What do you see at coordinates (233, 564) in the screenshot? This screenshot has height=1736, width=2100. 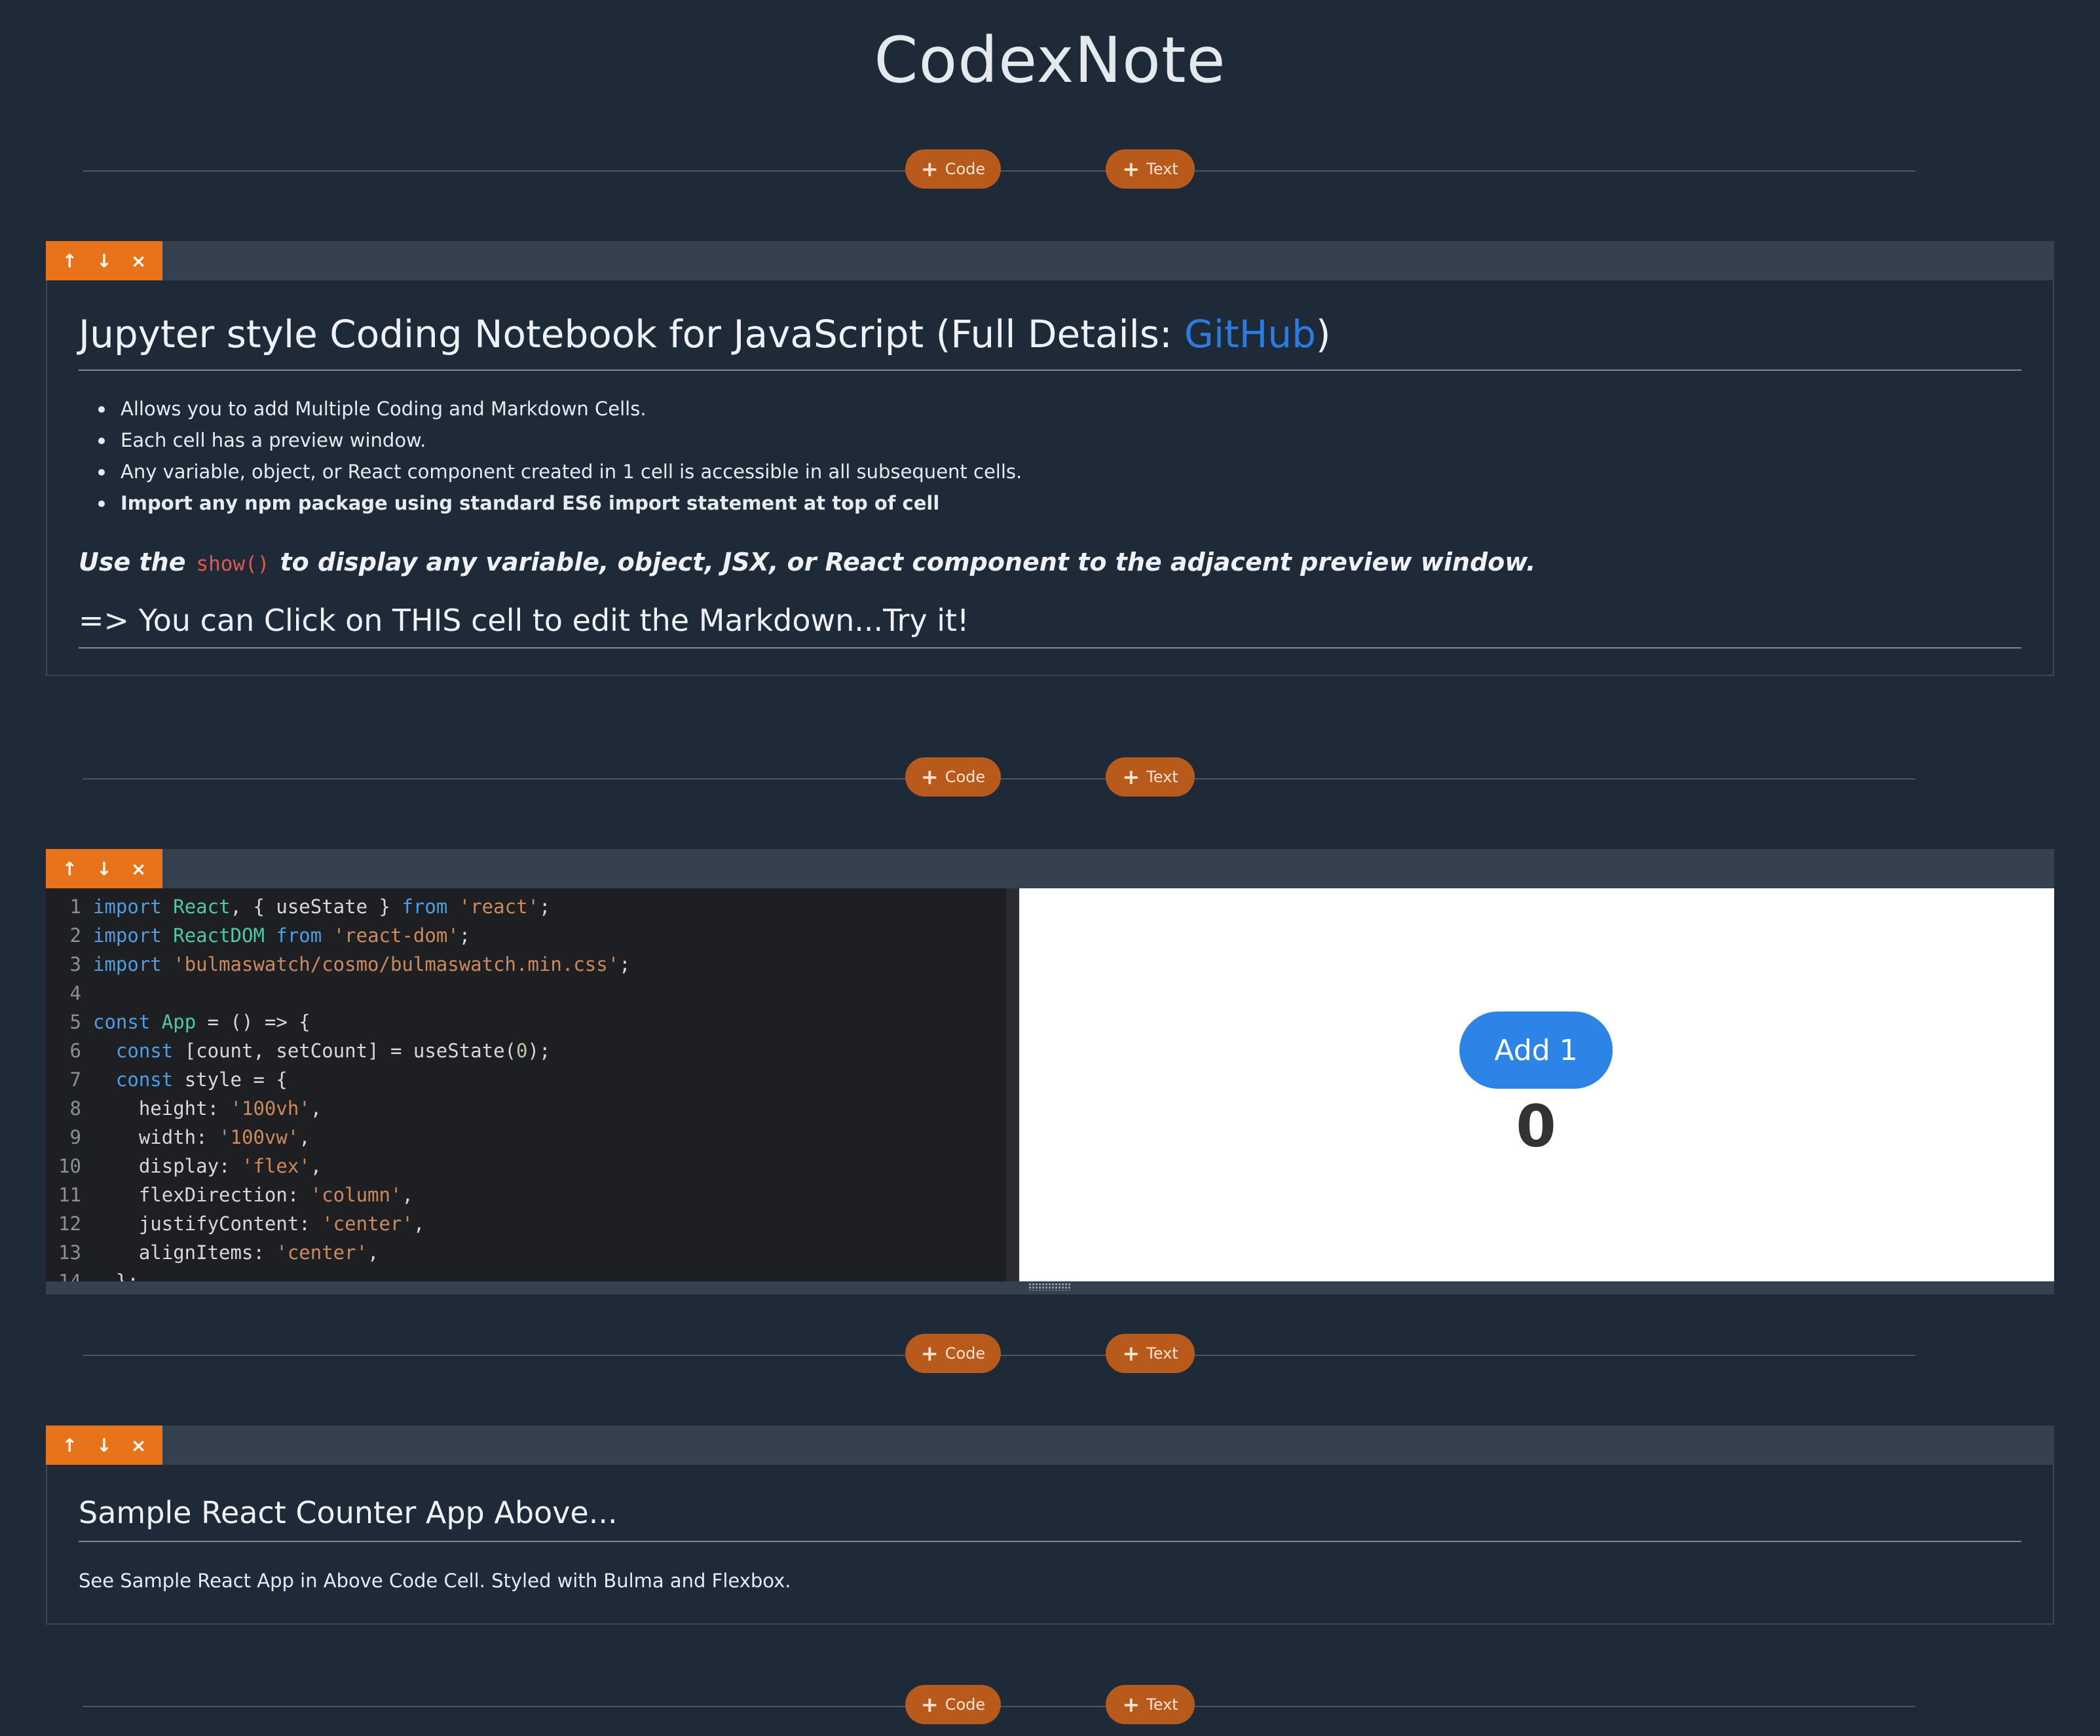 I see `show-code: show()` at bounding box center [233, 564].